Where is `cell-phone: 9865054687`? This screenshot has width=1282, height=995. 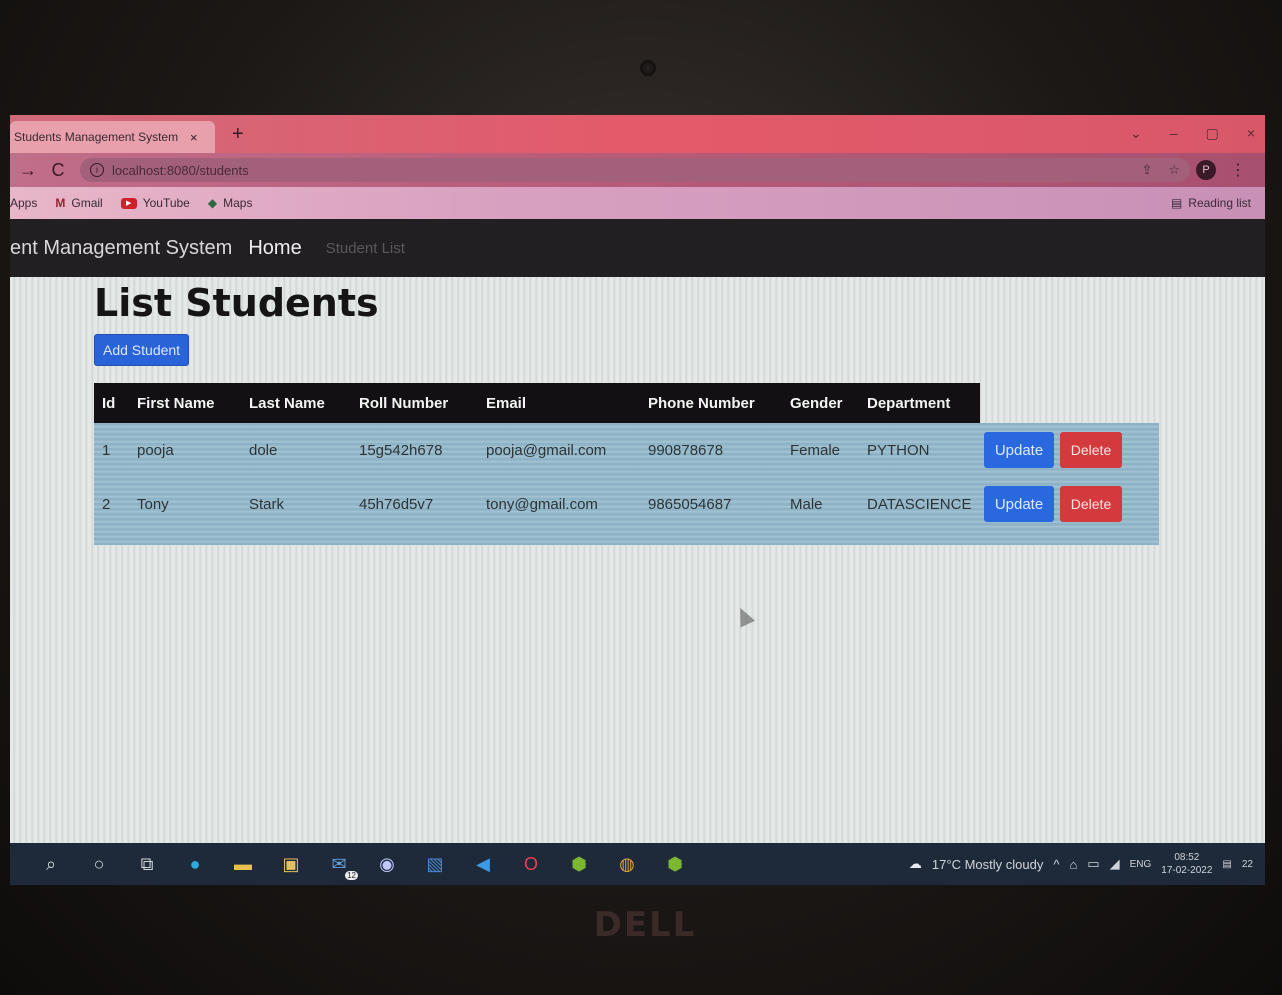 cell-phone: 9865054687 is located at coordinates (690, 504).